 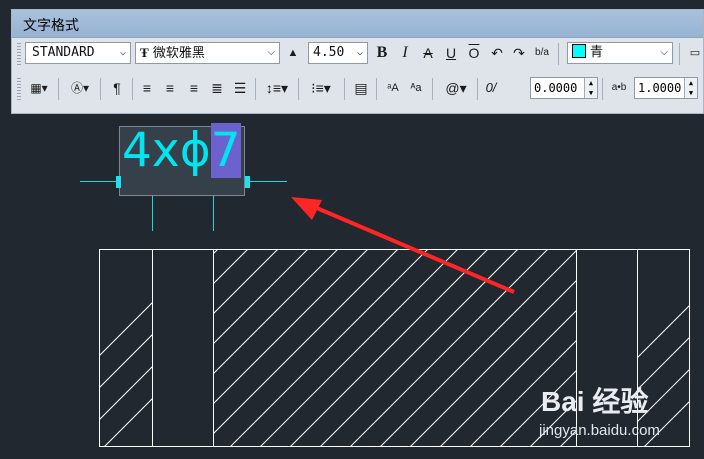 I want to click on watermark-brand: Bai 经验, so click(x=595, y=401).